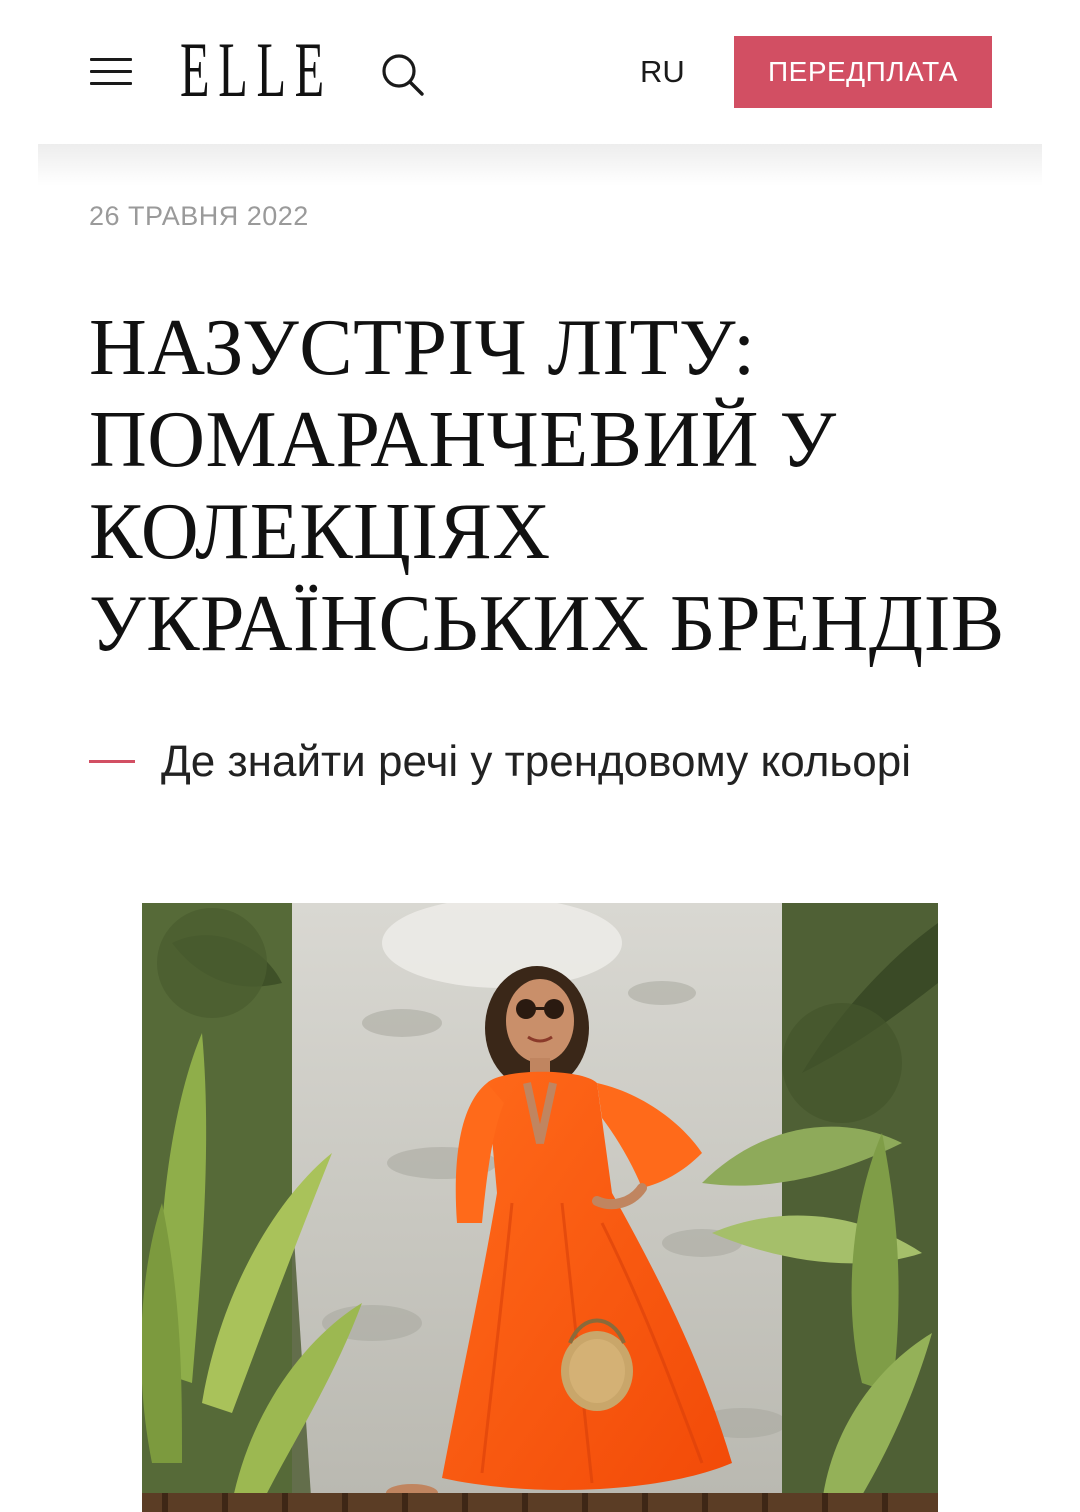 The image size is (1080, 1512). Describe the element at coordinates (463, 440) in the screenshot. I see `article-title-line: ПОМАРАНЧЕВИЙ У` at that location.